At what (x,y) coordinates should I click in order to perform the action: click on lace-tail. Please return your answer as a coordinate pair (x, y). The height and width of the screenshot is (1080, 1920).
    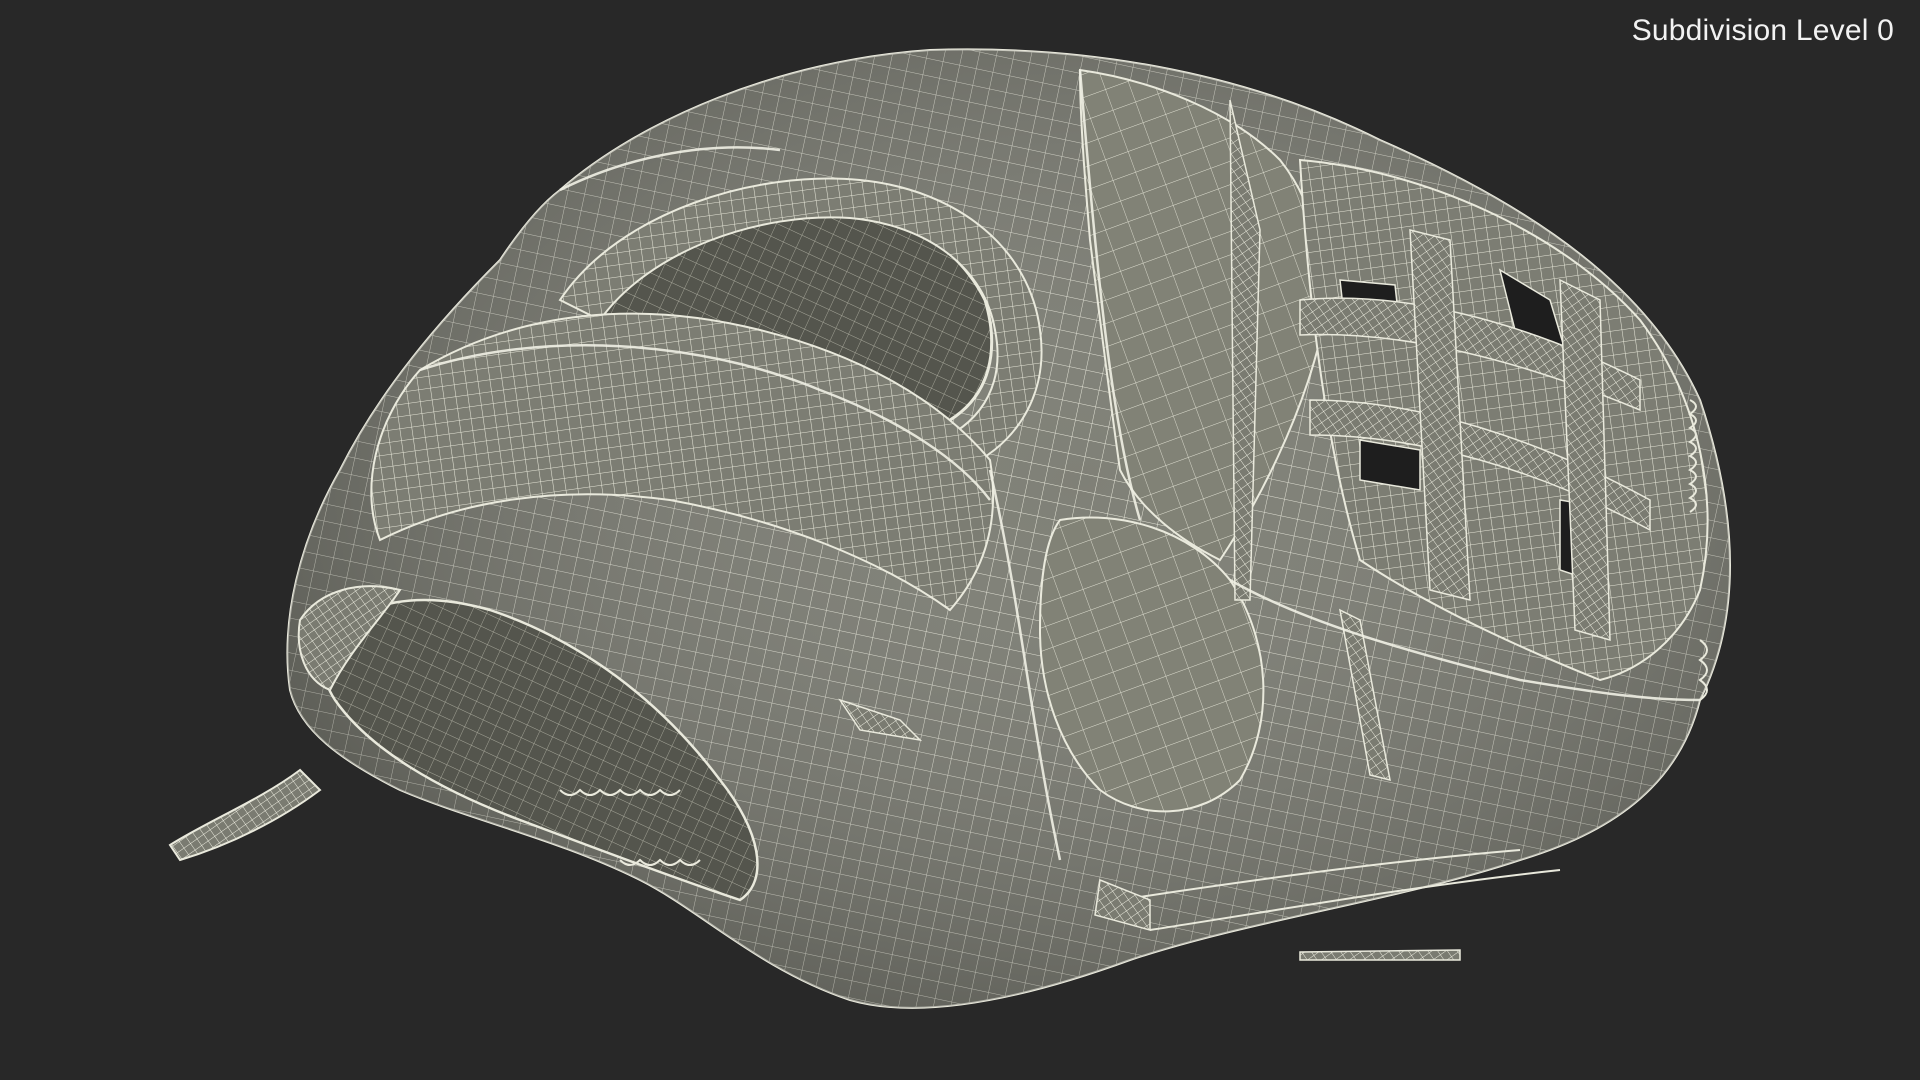
    Looking at the image, I should click on (245, 815).